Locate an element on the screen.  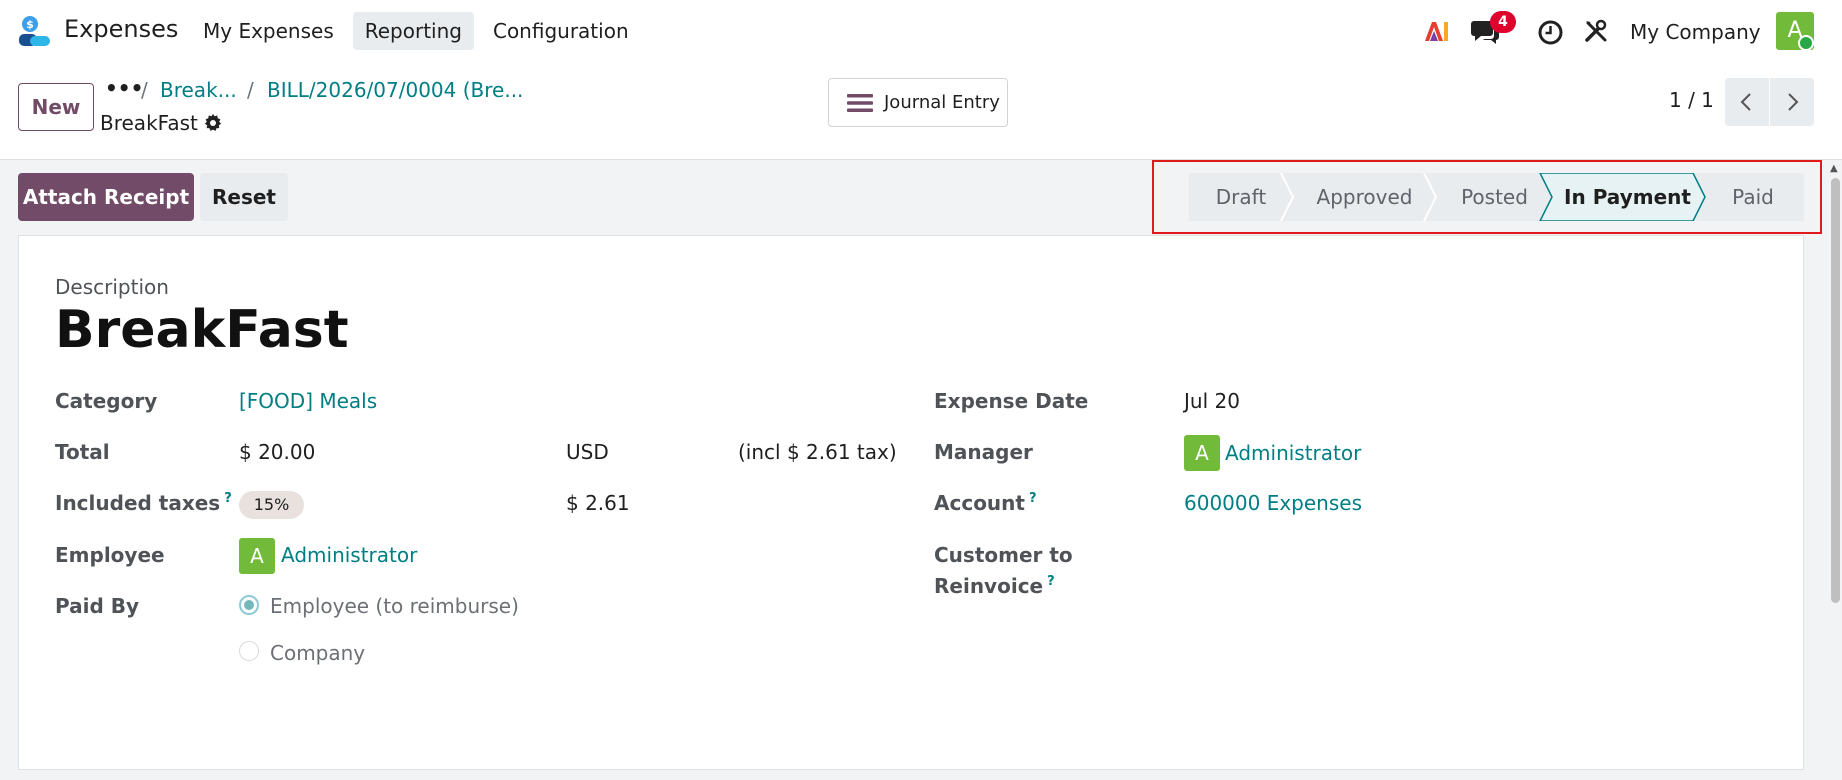
record-title: BreakFast is located at coordinates (149, 123).